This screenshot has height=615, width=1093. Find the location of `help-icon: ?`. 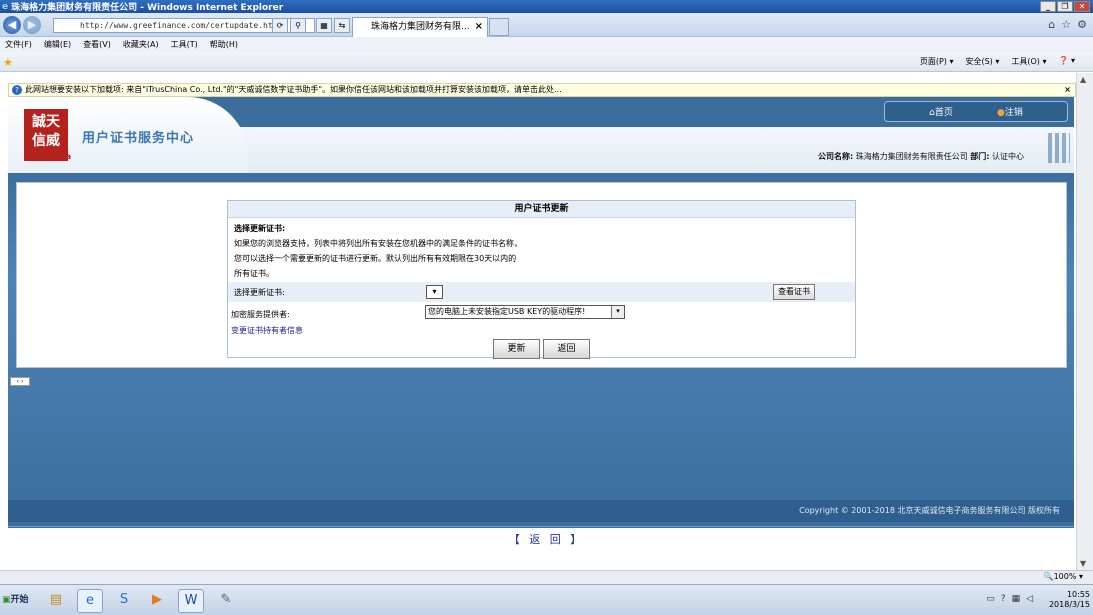

help-icon: ? is located at coordinates (1003, 599).